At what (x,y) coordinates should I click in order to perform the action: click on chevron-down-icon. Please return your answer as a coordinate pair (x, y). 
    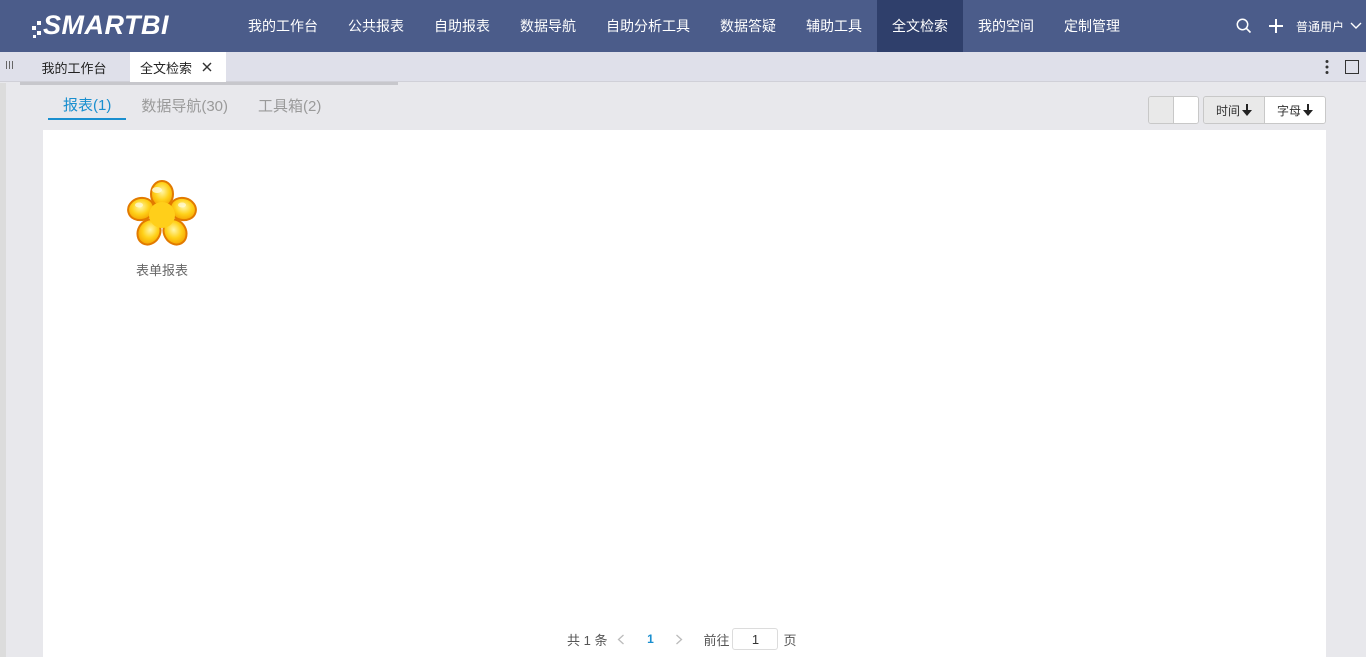
    Looking at the image, I should click on (1356, 25).